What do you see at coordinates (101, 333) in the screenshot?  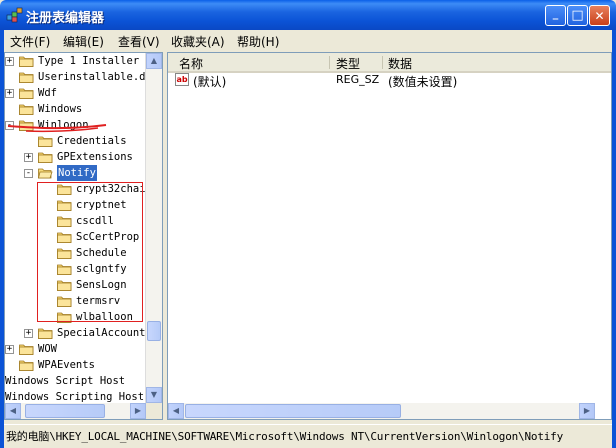 I see `tree-item-label: SpecialAccount` at bounding box center [101, 333].